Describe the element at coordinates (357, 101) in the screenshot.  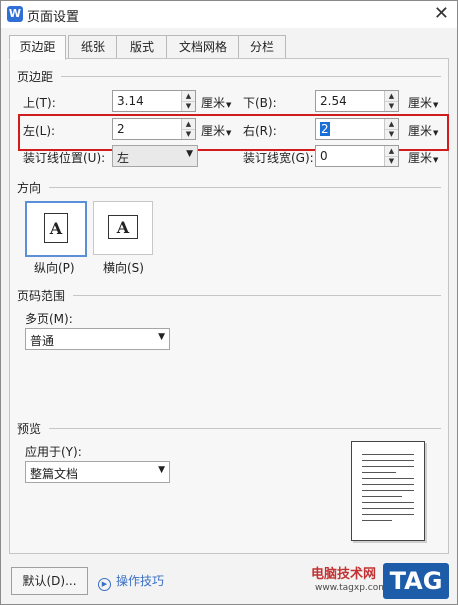
I see `bottom-margin-input: 2.54 ▲ ▼` at that location.